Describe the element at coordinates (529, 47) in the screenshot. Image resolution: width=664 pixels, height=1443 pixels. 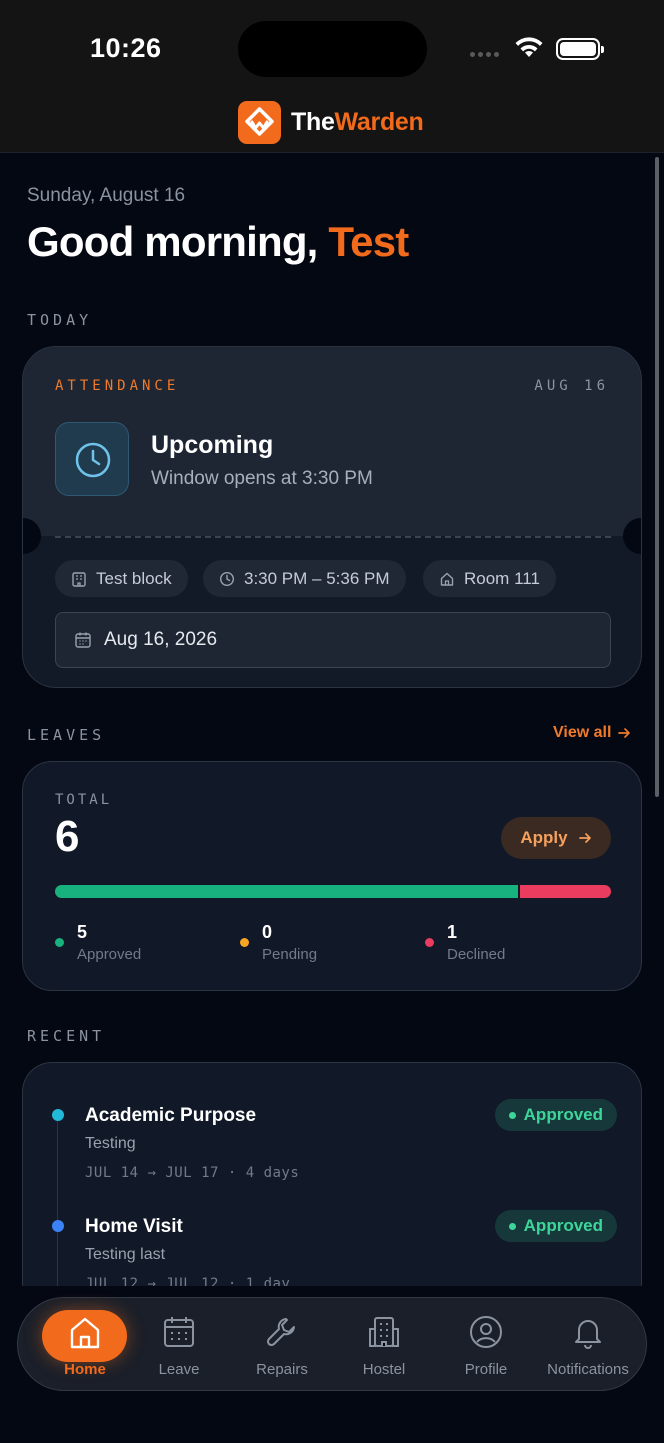
I see `wifi-icon` at that location.